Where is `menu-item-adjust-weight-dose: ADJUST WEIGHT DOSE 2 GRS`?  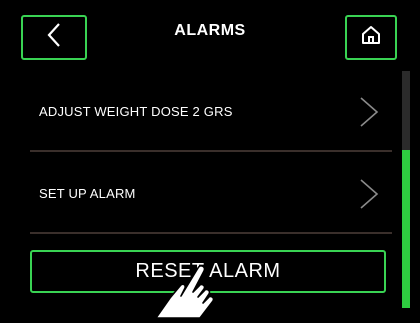
menu-item-adjust-weight-dose: ADJUST WEIGHT DOSE 2 GRS is located at coordinates (211, 111).